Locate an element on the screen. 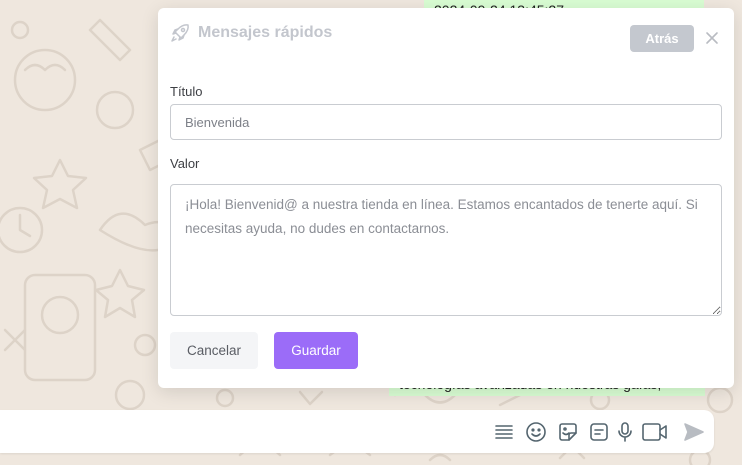 This screenshot has height=465, width=742. close-icon is located at coordinates (712, 38).